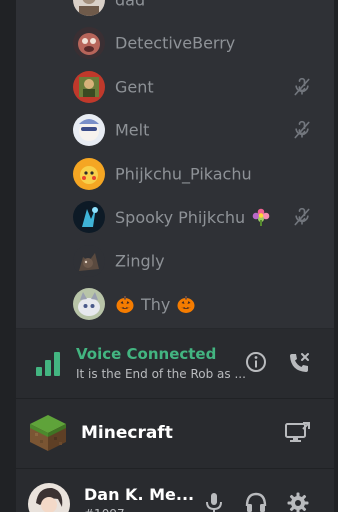 The image size is (338, 512). I want to click on voice-user-name: dad, so click(130, 4).